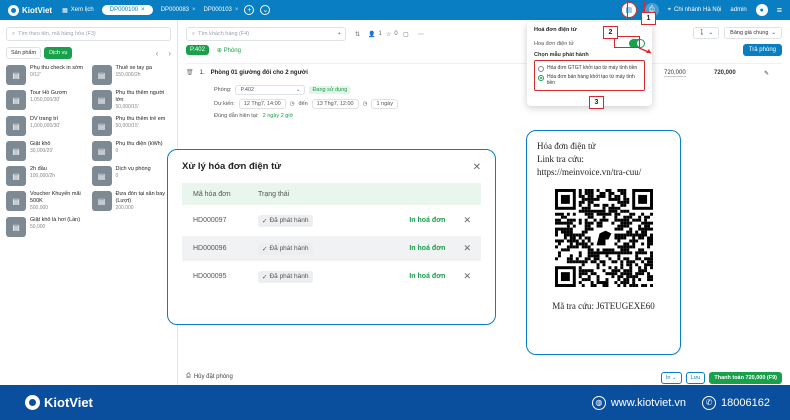 This screenshot has height=420, width=790. I want to click on lookup-url: https://meinvoice.vn/tra-cuu/, so click(589, 172).